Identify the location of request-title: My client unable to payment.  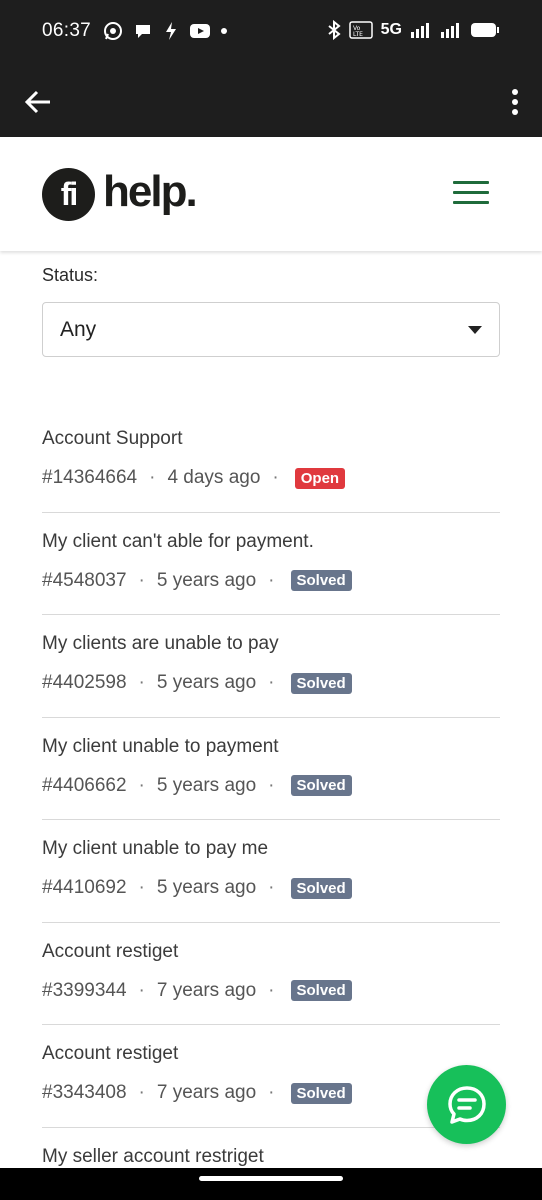
(160, 747).